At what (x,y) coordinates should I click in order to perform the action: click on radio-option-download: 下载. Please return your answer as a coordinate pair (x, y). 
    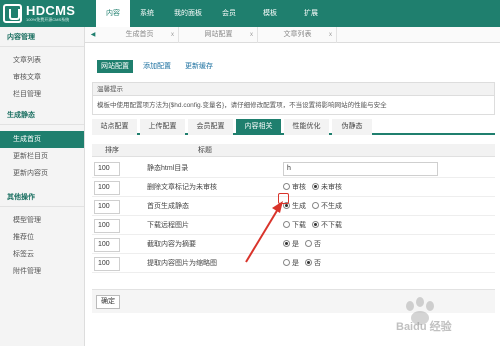
    Looking at the image, I should click on (294, 226).